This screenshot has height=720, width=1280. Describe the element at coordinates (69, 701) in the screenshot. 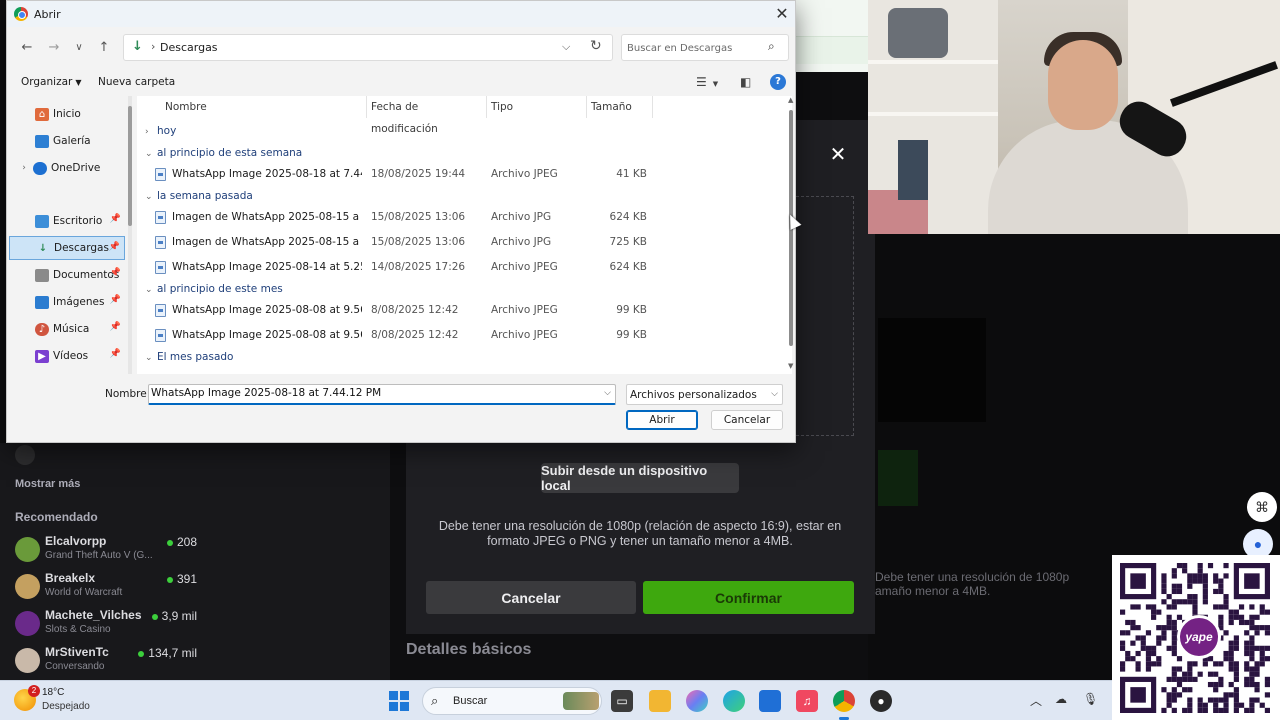

I see `weather-widget: 2 18°C Despejado` at that location.